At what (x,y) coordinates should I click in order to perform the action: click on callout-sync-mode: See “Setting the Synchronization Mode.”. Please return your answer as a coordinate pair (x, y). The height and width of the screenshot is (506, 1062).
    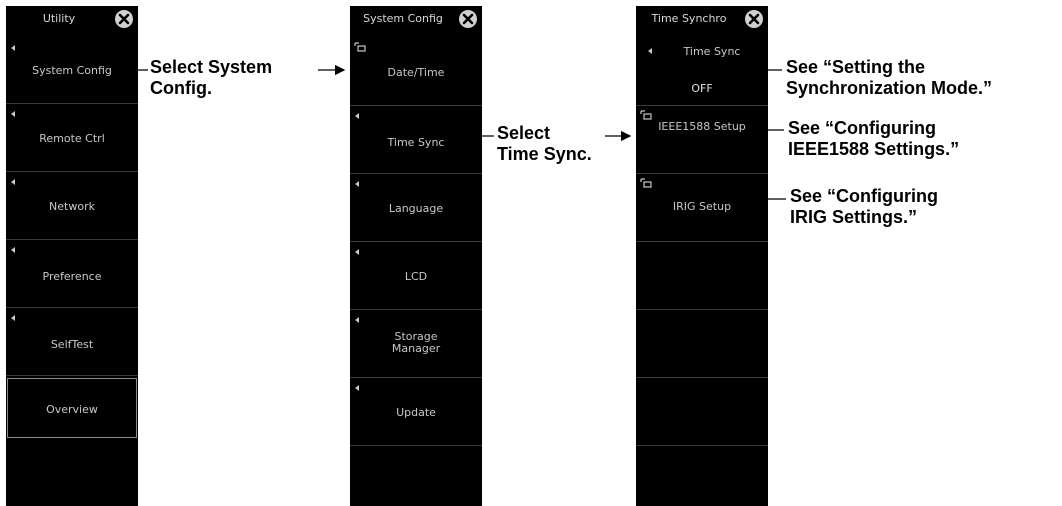
    Looking at the image, I should click on (889, 78).